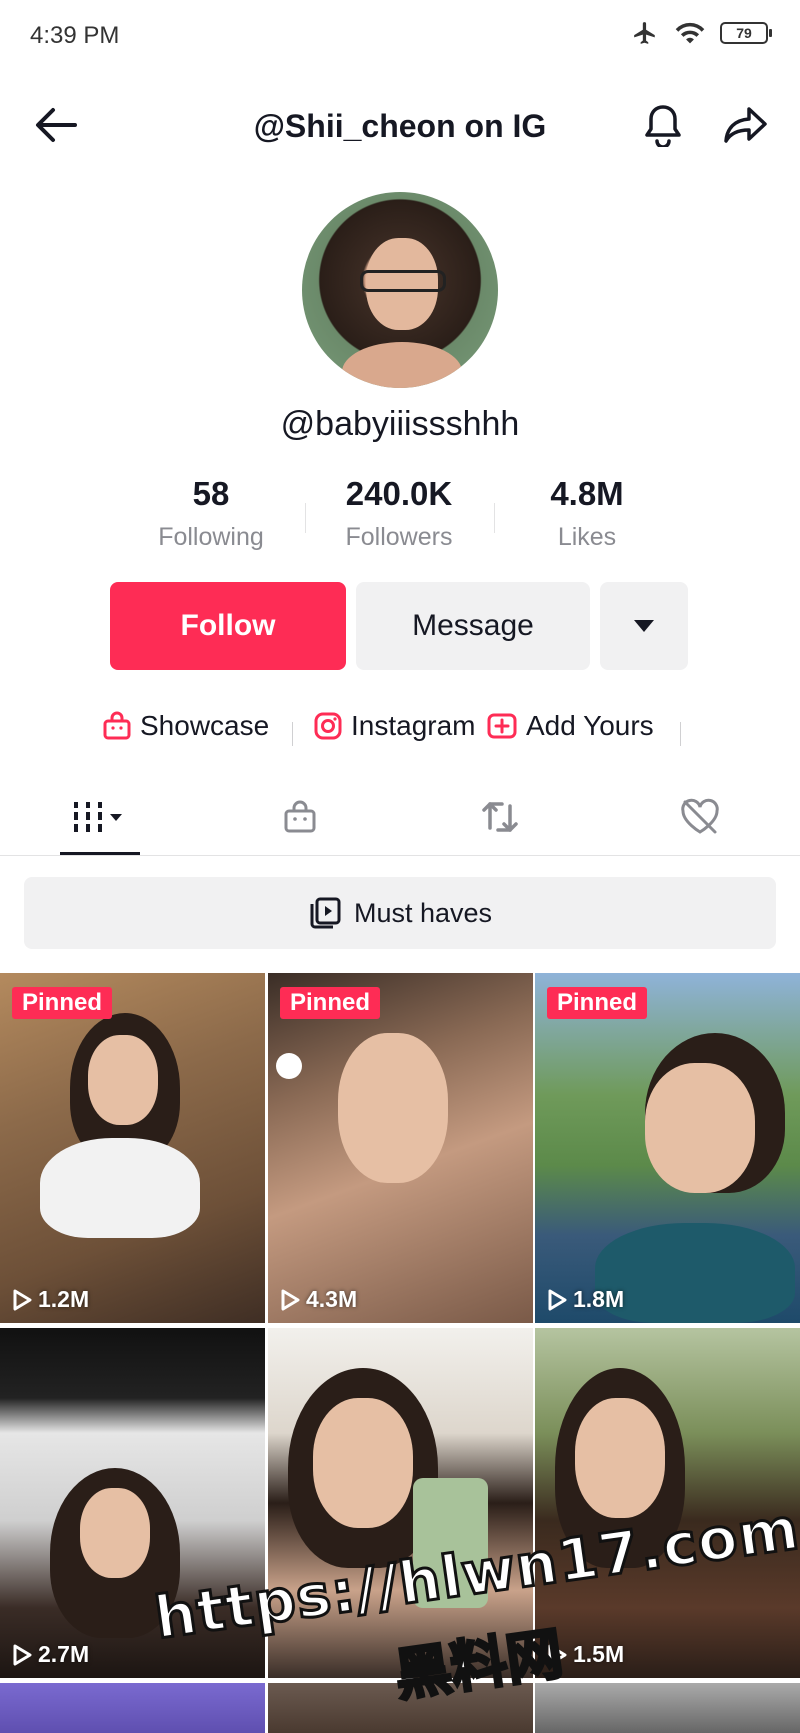 Image resolution: width=800 pixels, height=1733 pixels. Describe the element at coordinates (502, 726) in the screenshot. I see `add-yours-icon` at that location.